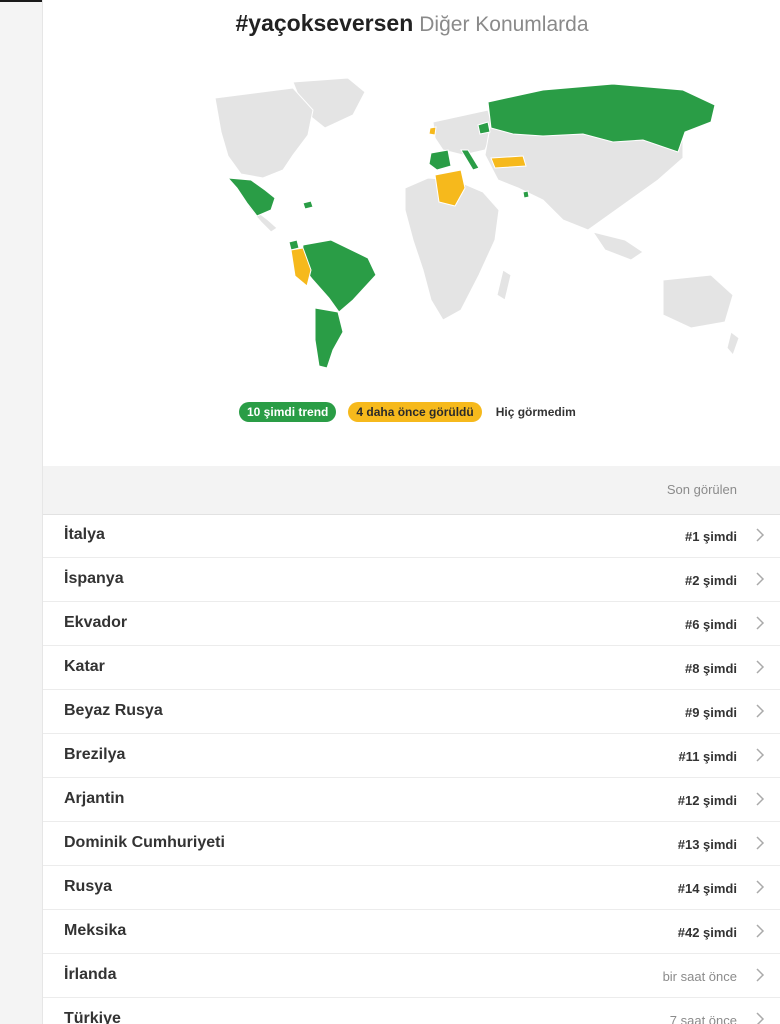 The height and width of the screenshot is (1024, 780). What do you see at coordinates (440, 160) in the screenshot?
I see `map-spain` at bounding box center [440, 160].